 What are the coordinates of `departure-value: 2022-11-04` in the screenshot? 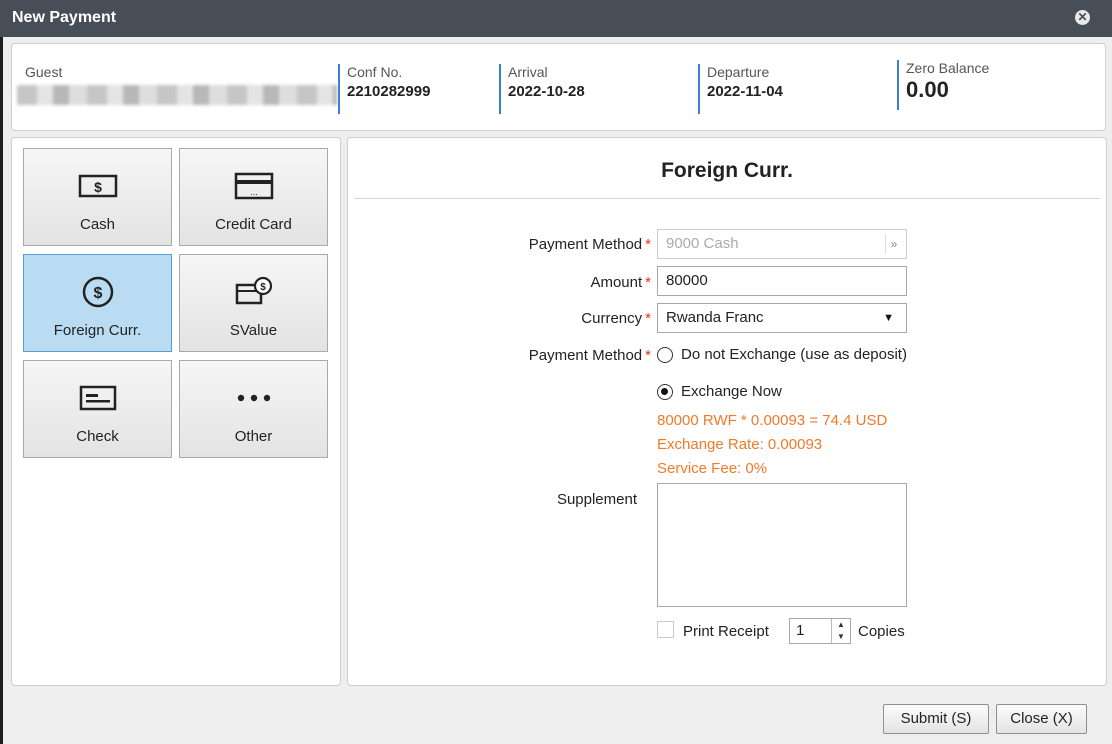 It's located at (745, 91).